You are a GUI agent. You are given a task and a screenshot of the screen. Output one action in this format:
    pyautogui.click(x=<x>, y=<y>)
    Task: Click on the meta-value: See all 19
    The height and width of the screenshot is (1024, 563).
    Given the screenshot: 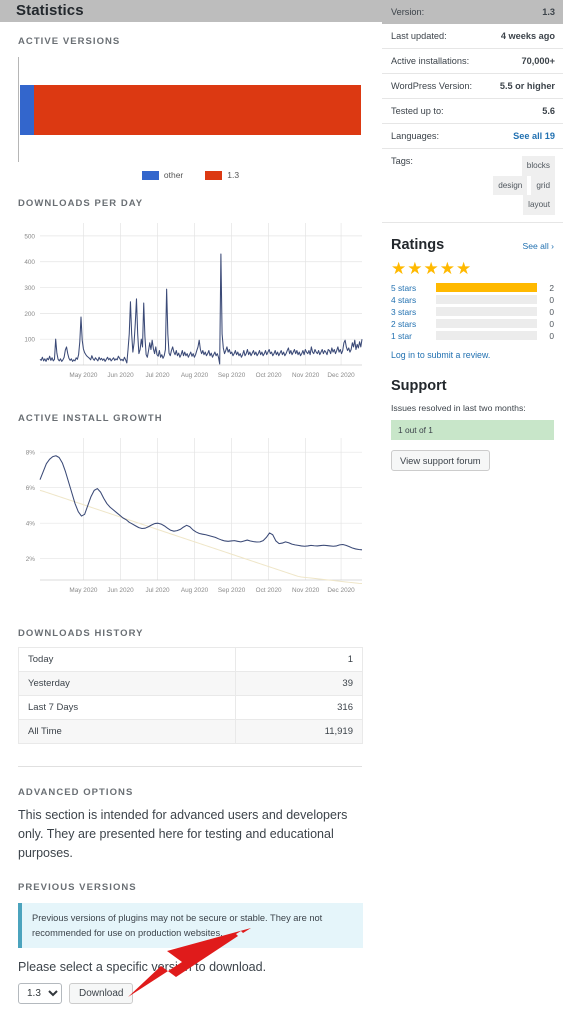 What is the action you would take?
    pyautogui.click(x=521, y=136)
    